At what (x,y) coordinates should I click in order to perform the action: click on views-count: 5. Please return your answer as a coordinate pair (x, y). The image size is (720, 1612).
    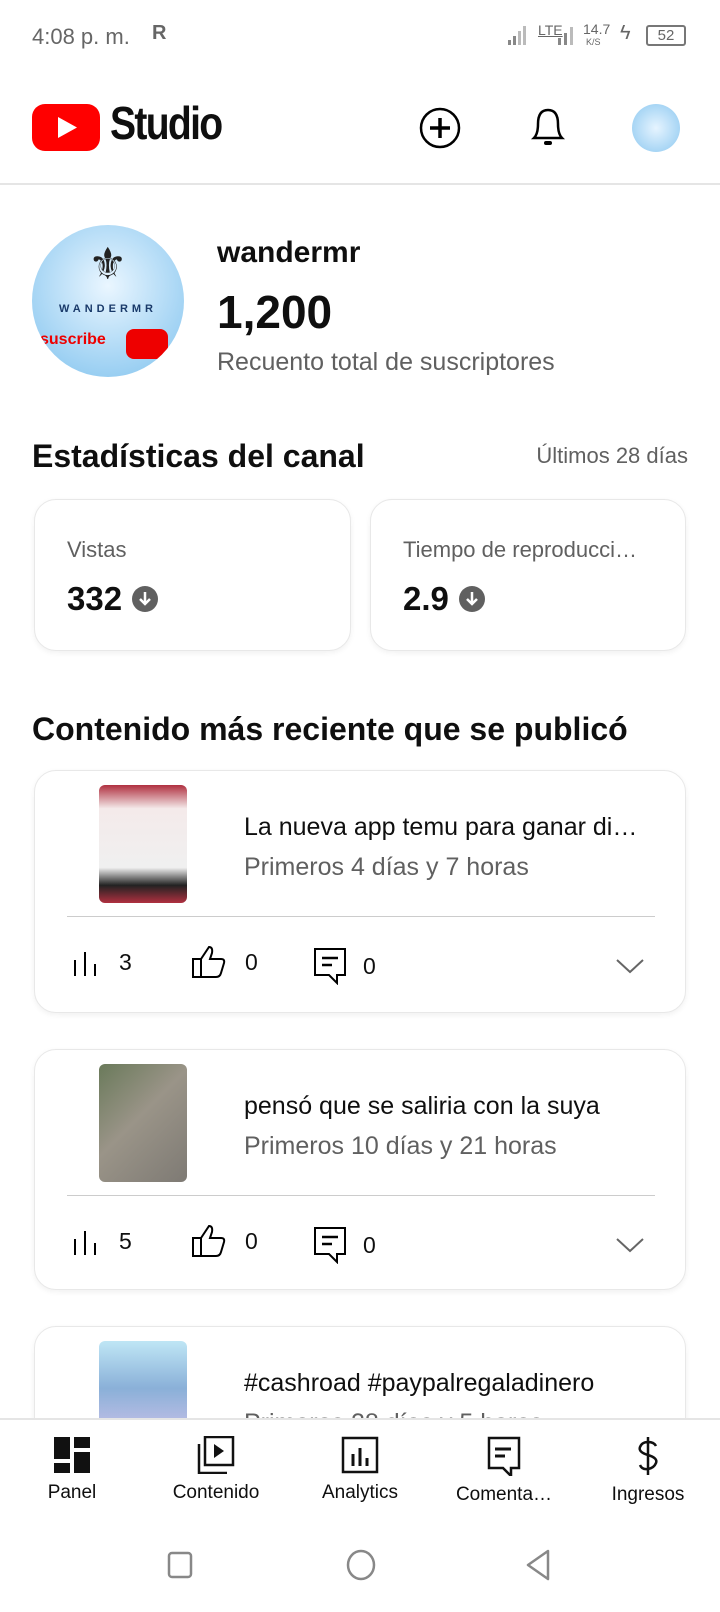
    Looking at the image, I should click on (125, 1241).